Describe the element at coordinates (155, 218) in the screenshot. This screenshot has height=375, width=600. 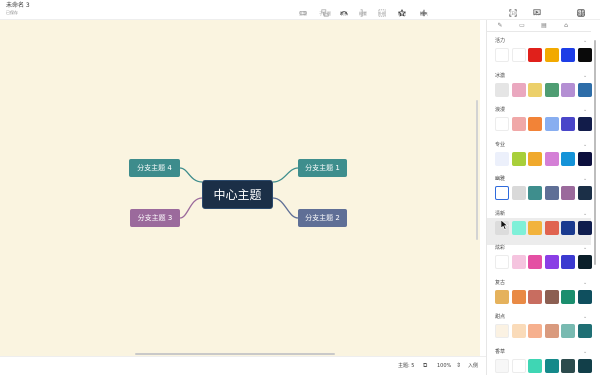
I see `branch-topic-3: 分支主题 3` at that location.